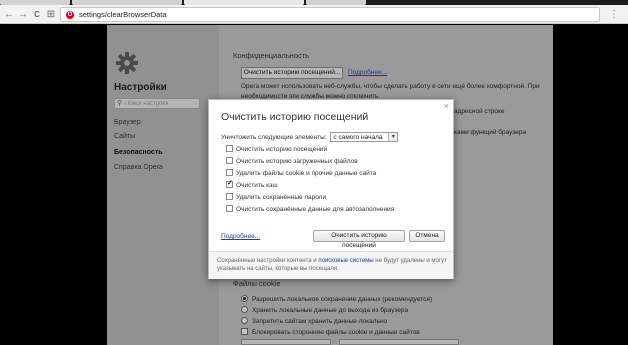  I want to click on sidebar-title: Настройки, so click(140, 87).